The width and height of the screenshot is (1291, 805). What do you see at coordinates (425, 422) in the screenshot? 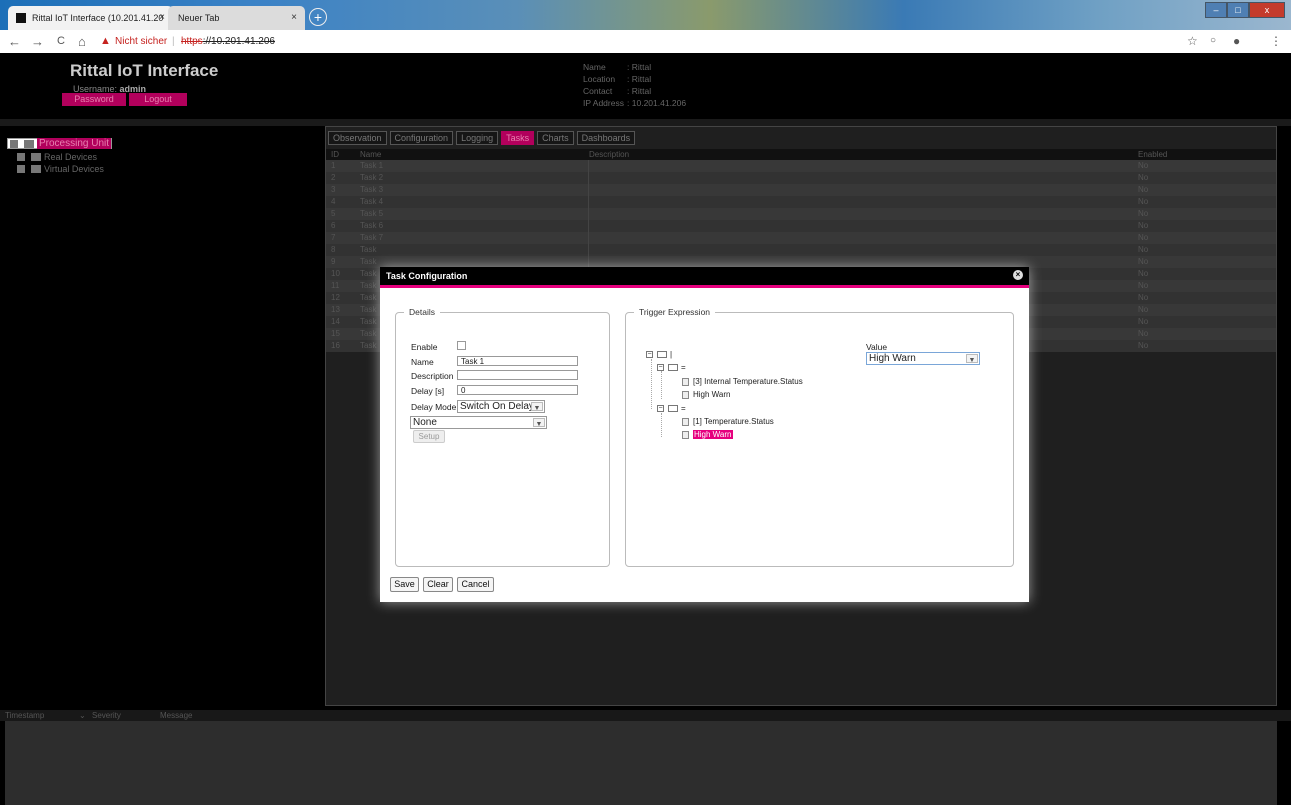
I see `action-value: None` at bounding box center [425, 422].